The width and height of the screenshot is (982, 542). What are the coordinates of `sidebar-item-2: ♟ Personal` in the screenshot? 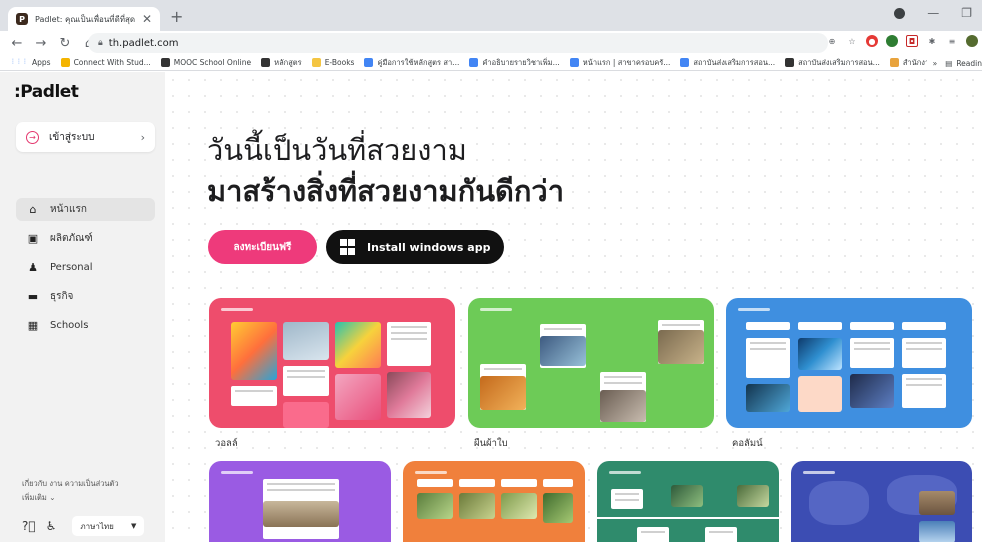 It's located at (85, 267).